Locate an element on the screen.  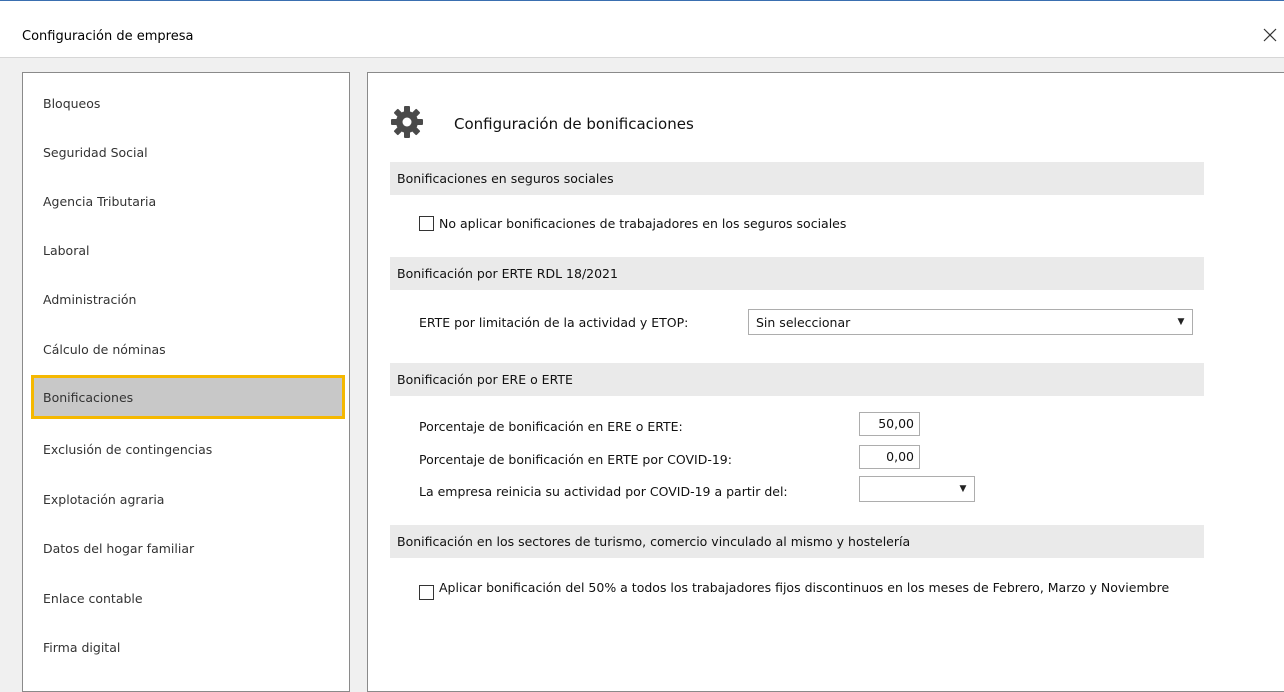
sidebar-item-label: Seguridad Social is located at coordinates (95, 152).